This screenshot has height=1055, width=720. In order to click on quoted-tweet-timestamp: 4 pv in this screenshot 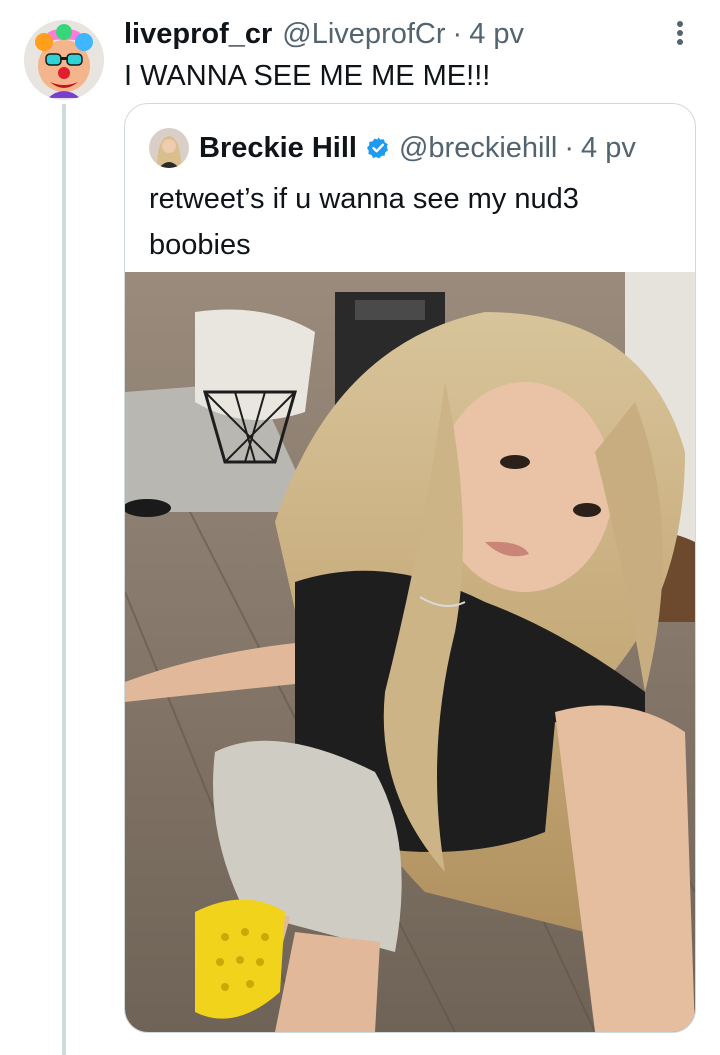, I will do `click(608, 148)`.